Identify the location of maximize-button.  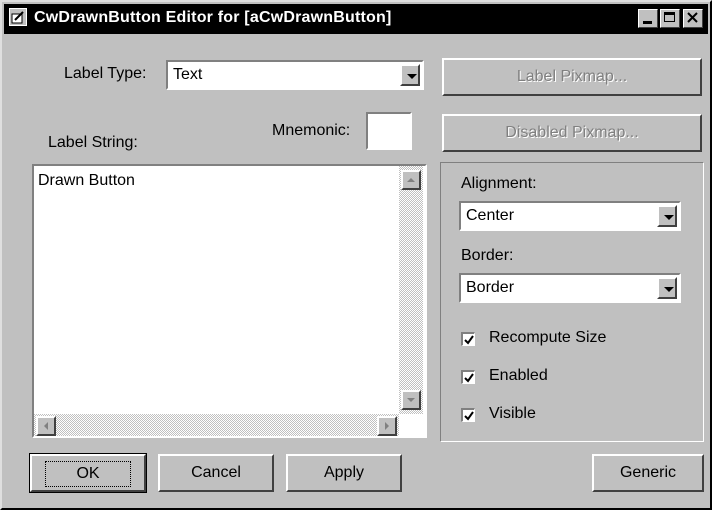
(670, 18).